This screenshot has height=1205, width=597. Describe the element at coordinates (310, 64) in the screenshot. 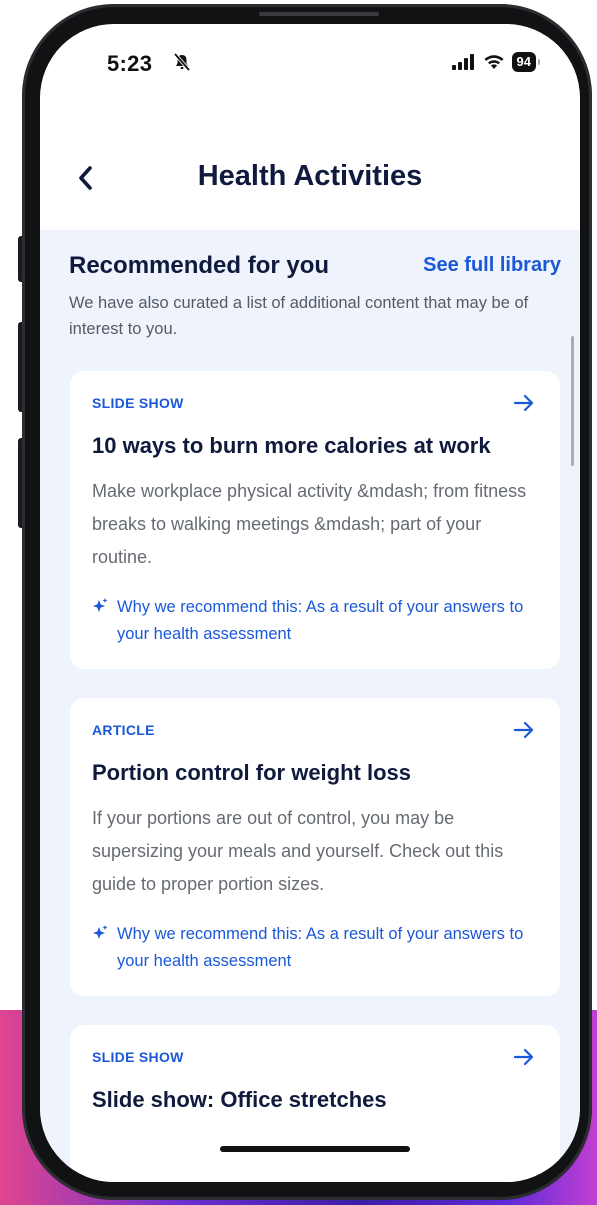

I see `status-bar: 5:23 94` at that location.